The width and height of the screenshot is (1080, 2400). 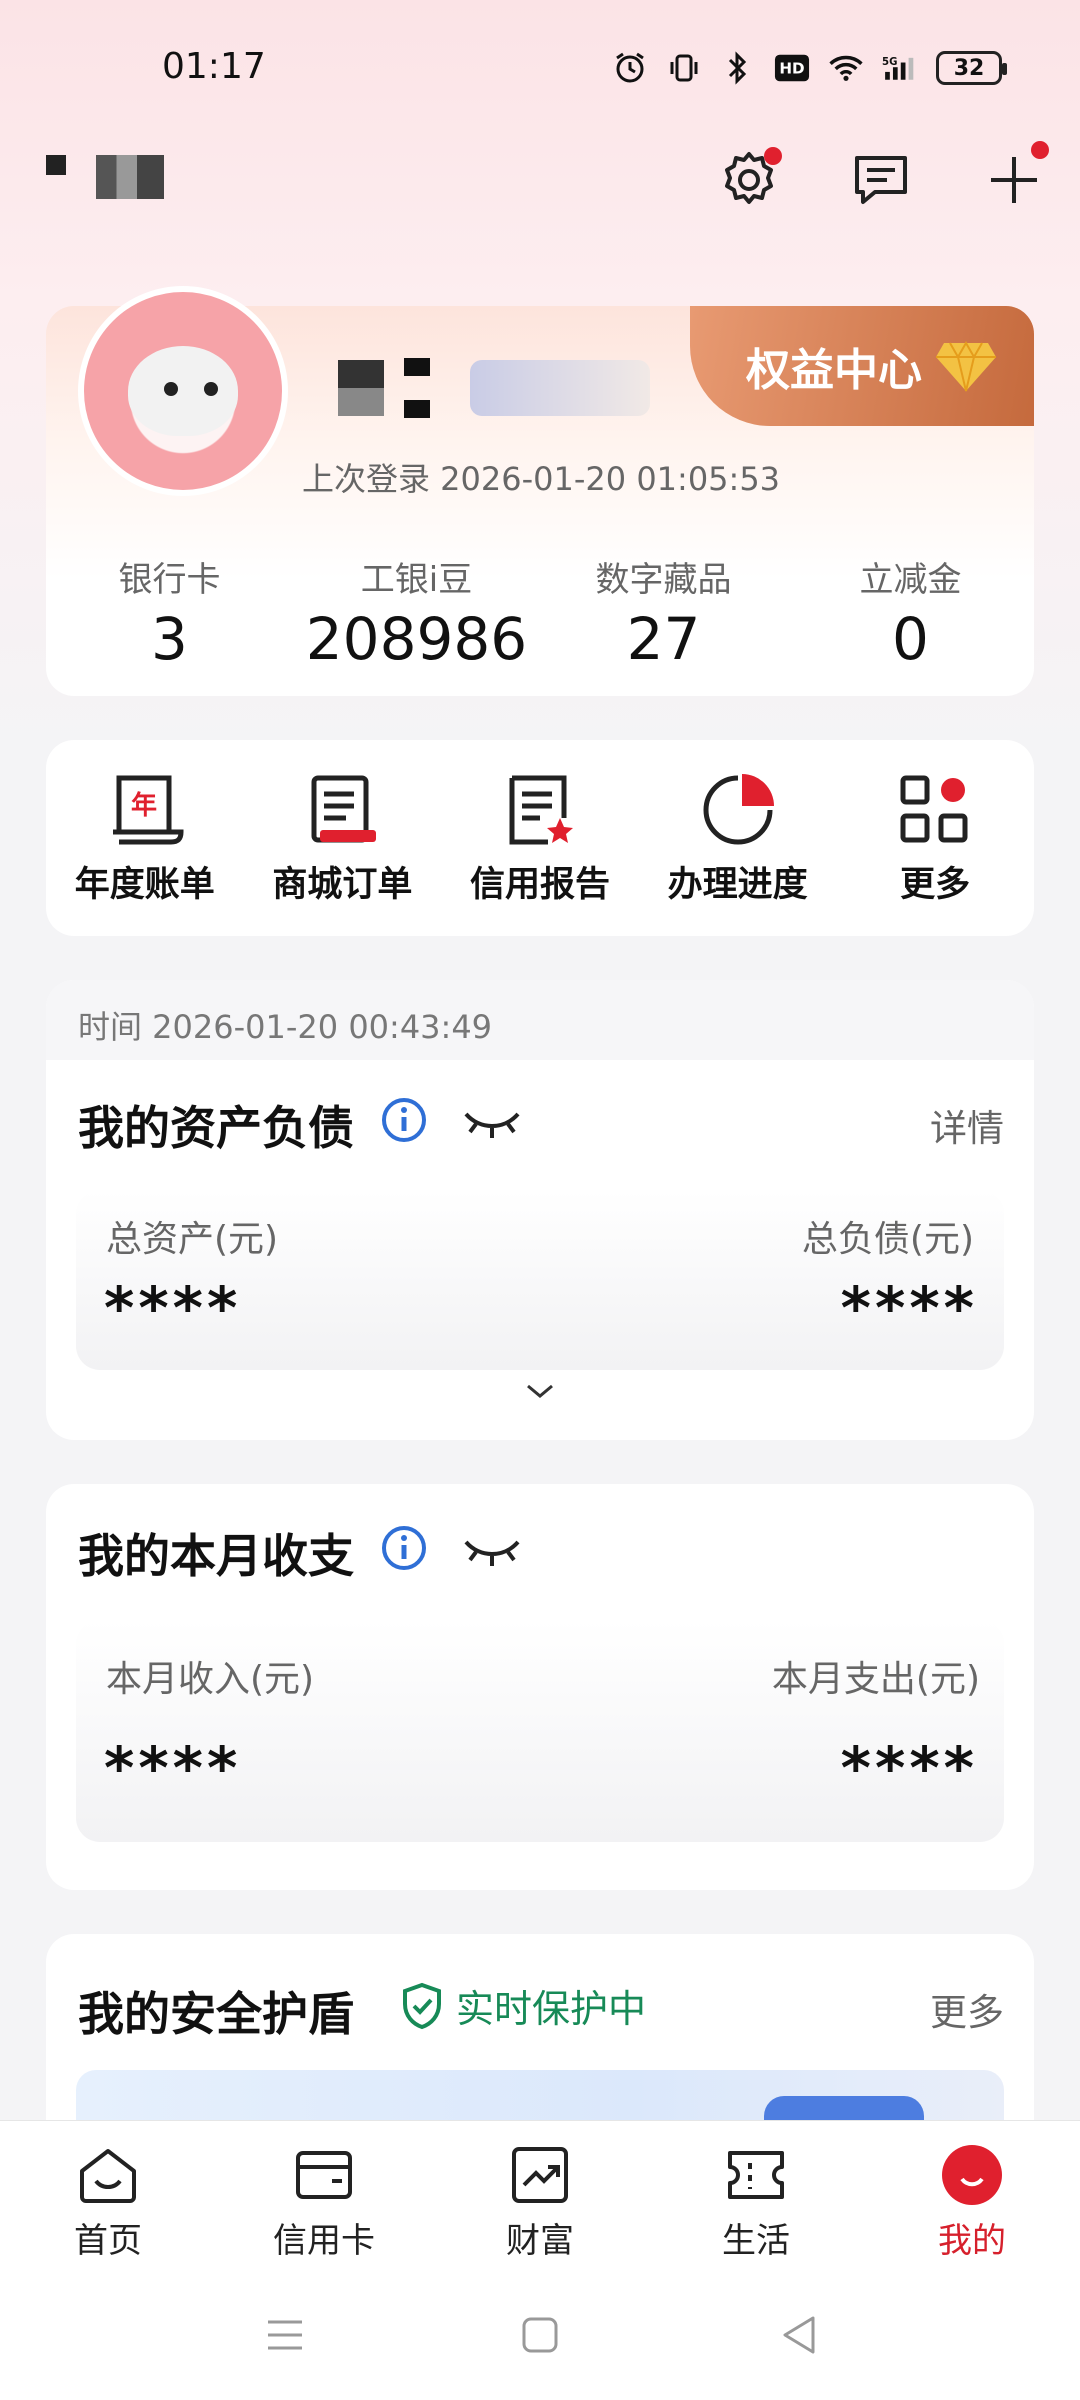 I want to click on shield-check-icon, so click(x=422, y=2005).